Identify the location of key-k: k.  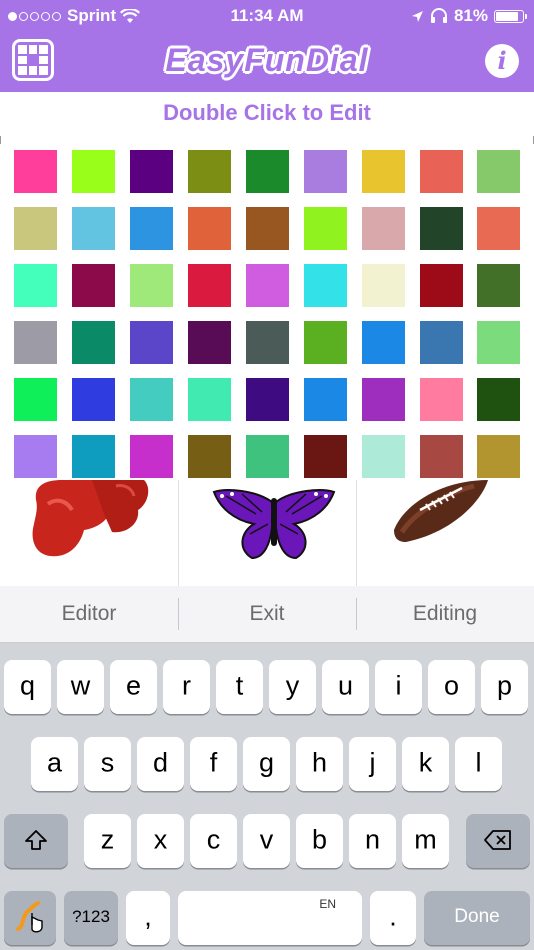
(425, 764).